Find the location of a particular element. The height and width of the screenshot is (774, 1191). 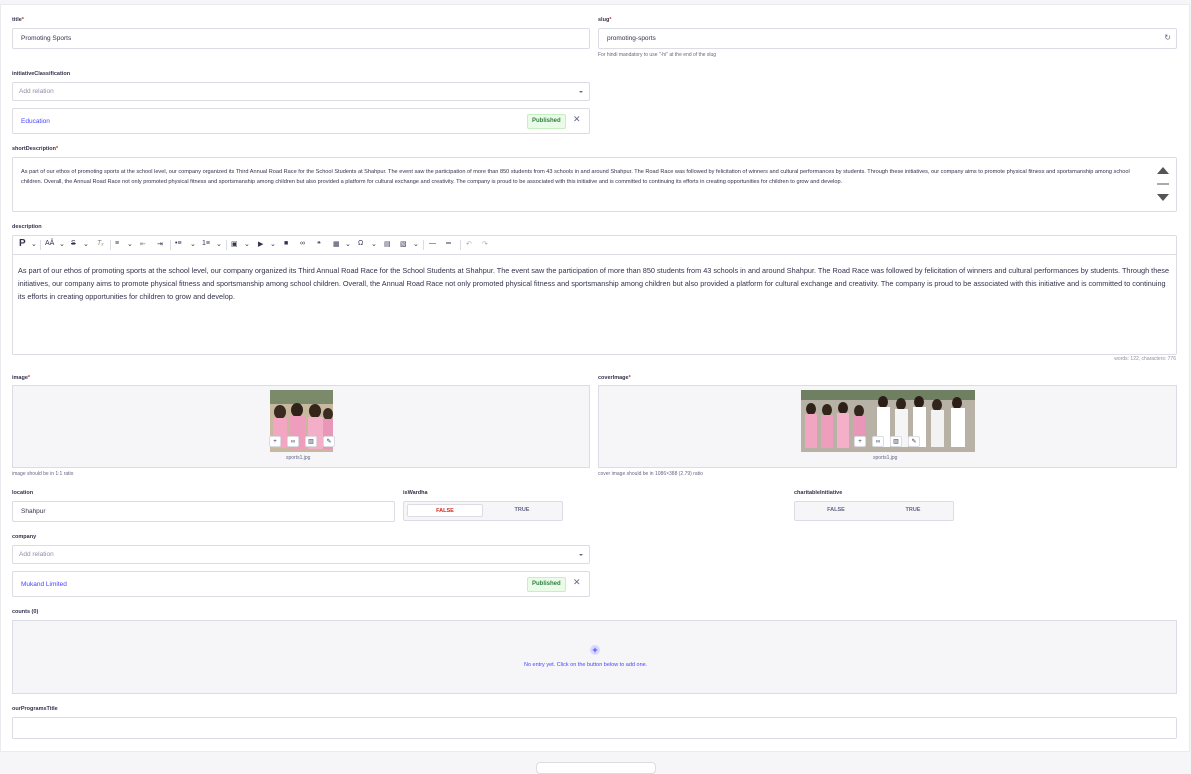

counts-label: counts (0) is located at coordinates (25, 612).